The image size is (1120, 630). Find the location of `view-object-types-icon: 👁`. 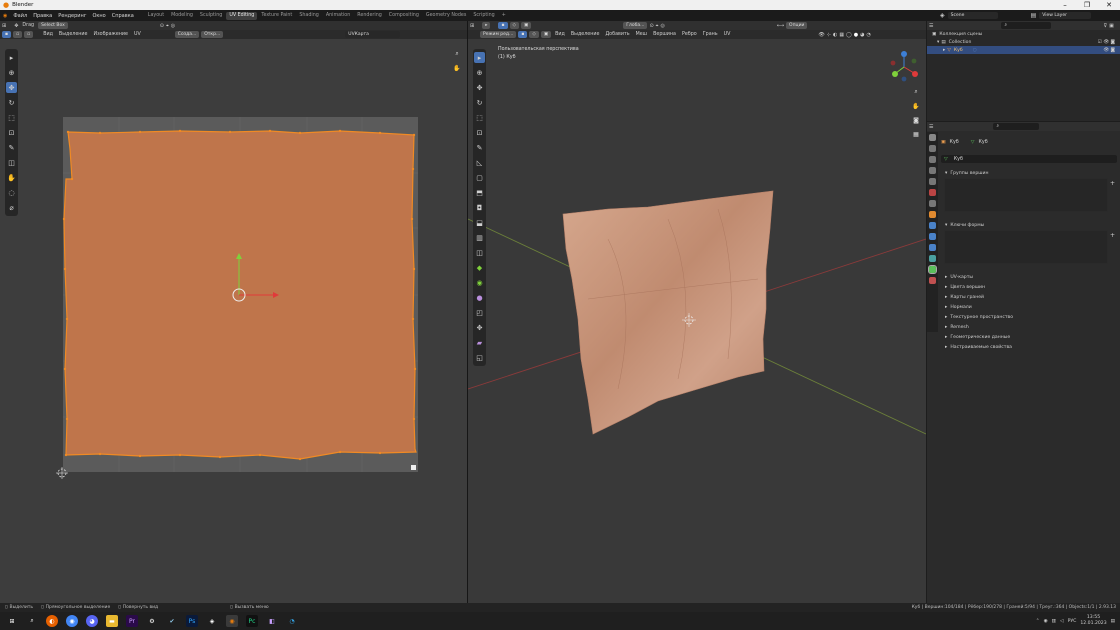

view-object-types-icon: 👁 is located at coordinates (821, 35).